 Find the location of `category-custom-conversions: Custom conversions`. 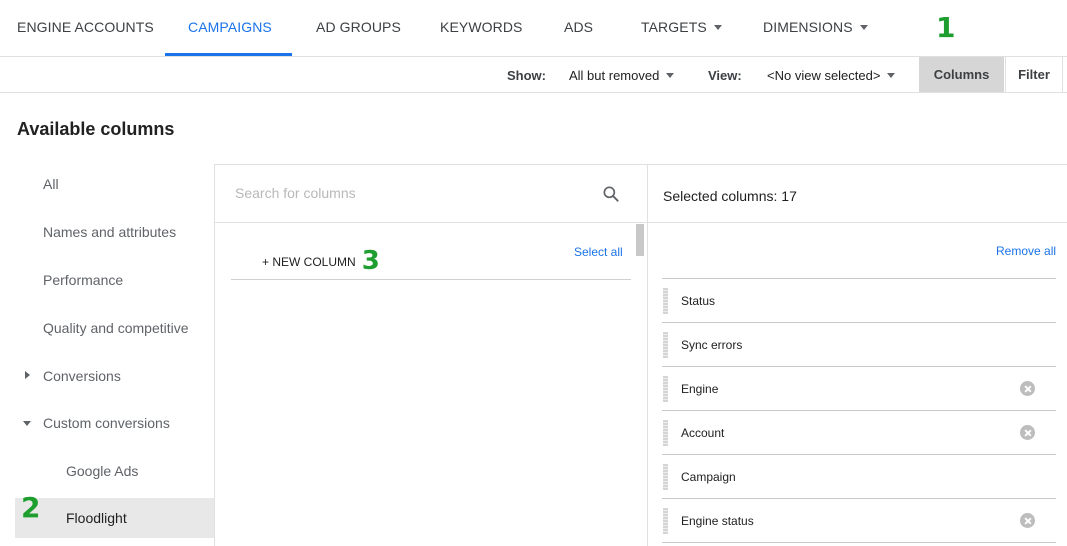

category-custom-conversions: Custom conversions is located at coordinates (115, 423).